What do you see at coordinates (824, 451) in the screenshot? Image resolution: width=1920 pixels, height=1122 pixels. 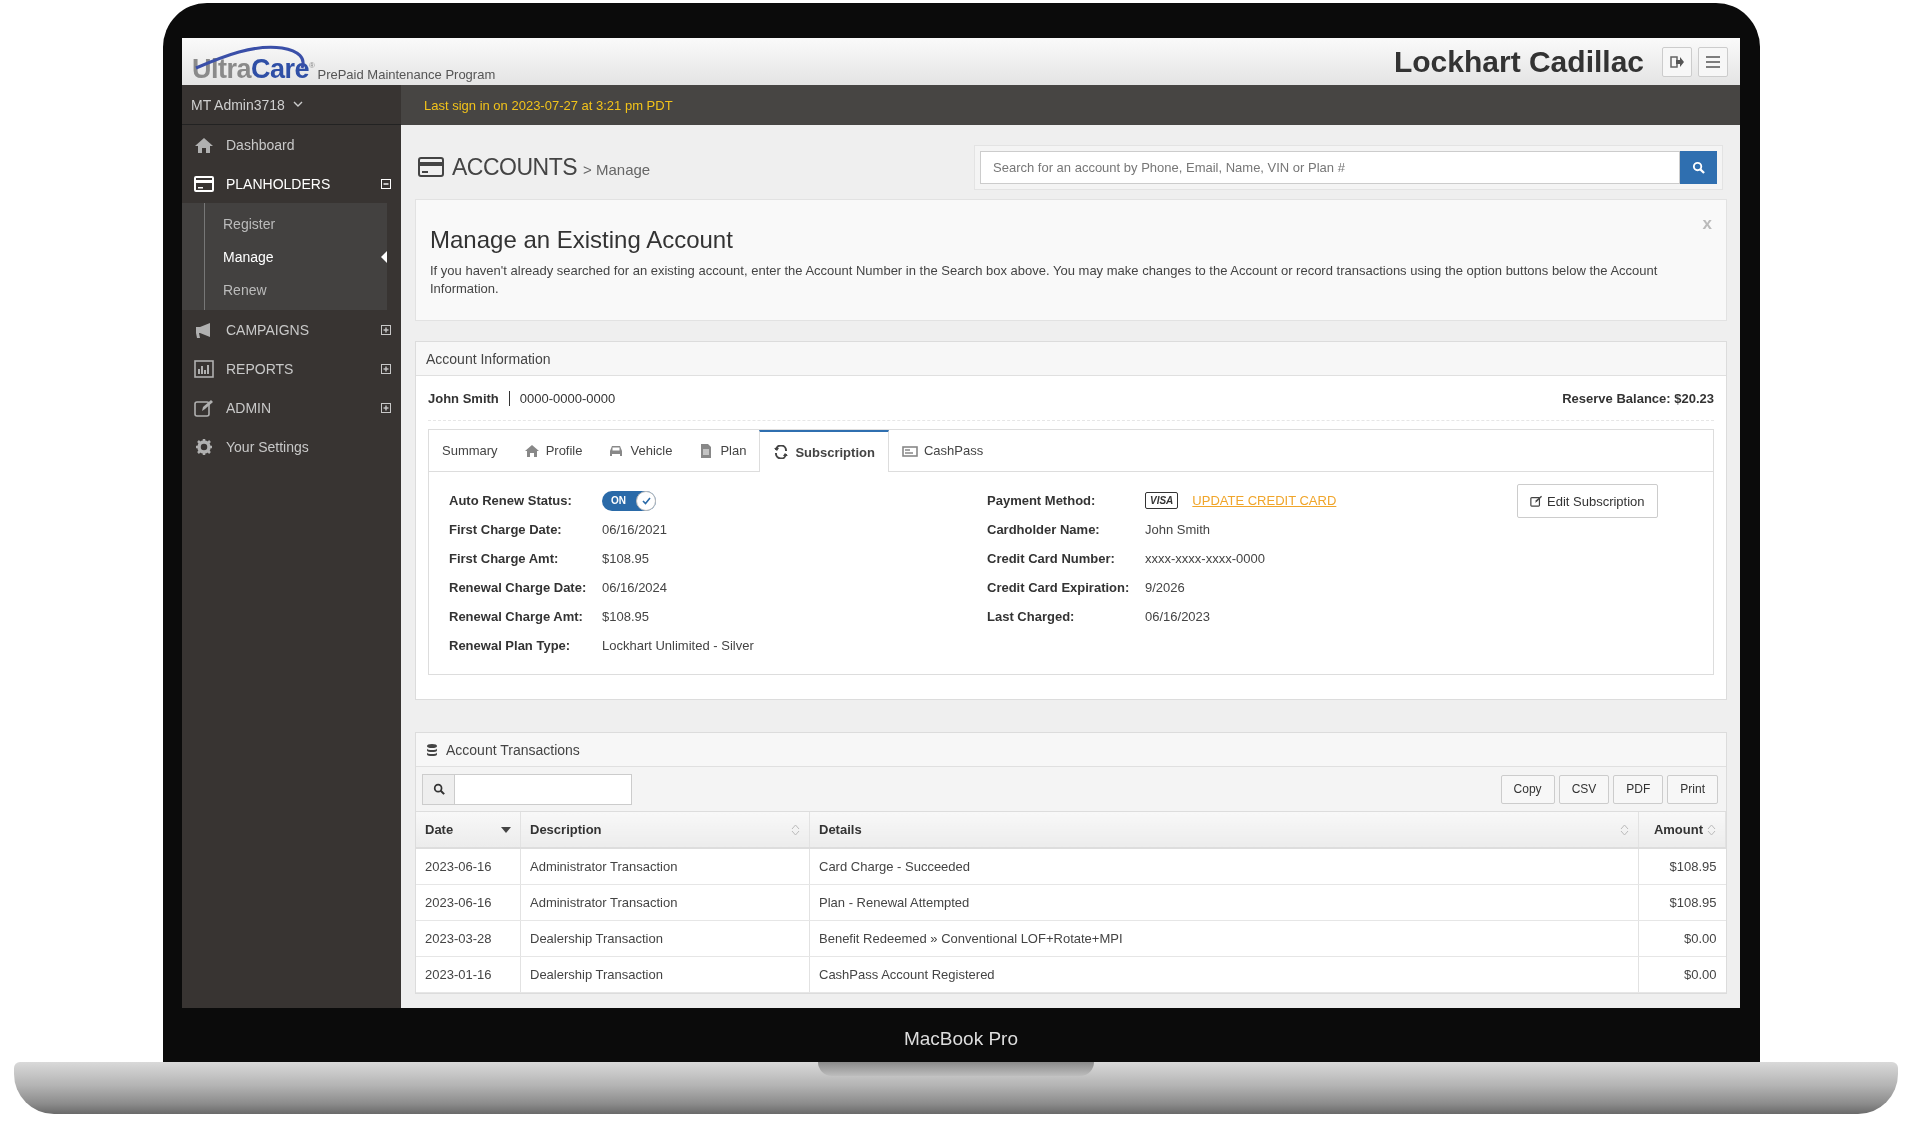 I see `tab: Subscription` at bounding box center [824, 451].